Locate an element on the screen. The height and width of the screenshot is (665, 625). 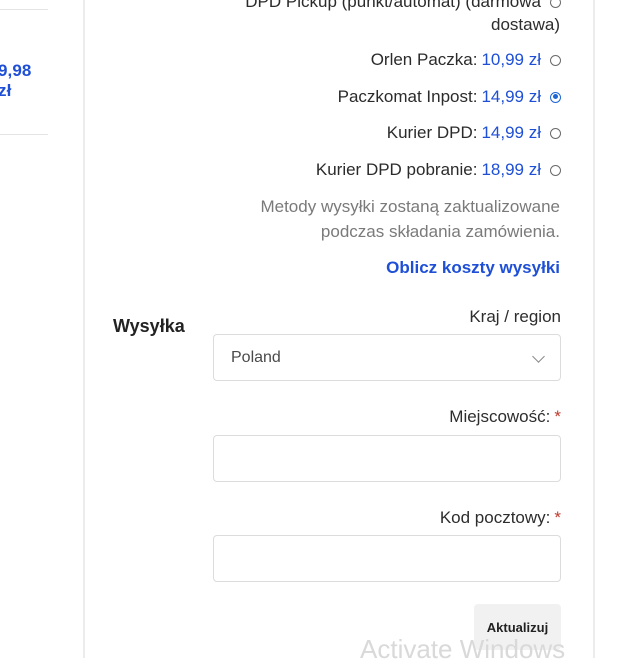
section-label-shipping: Wysyłka is located at coordinates (149, 326).